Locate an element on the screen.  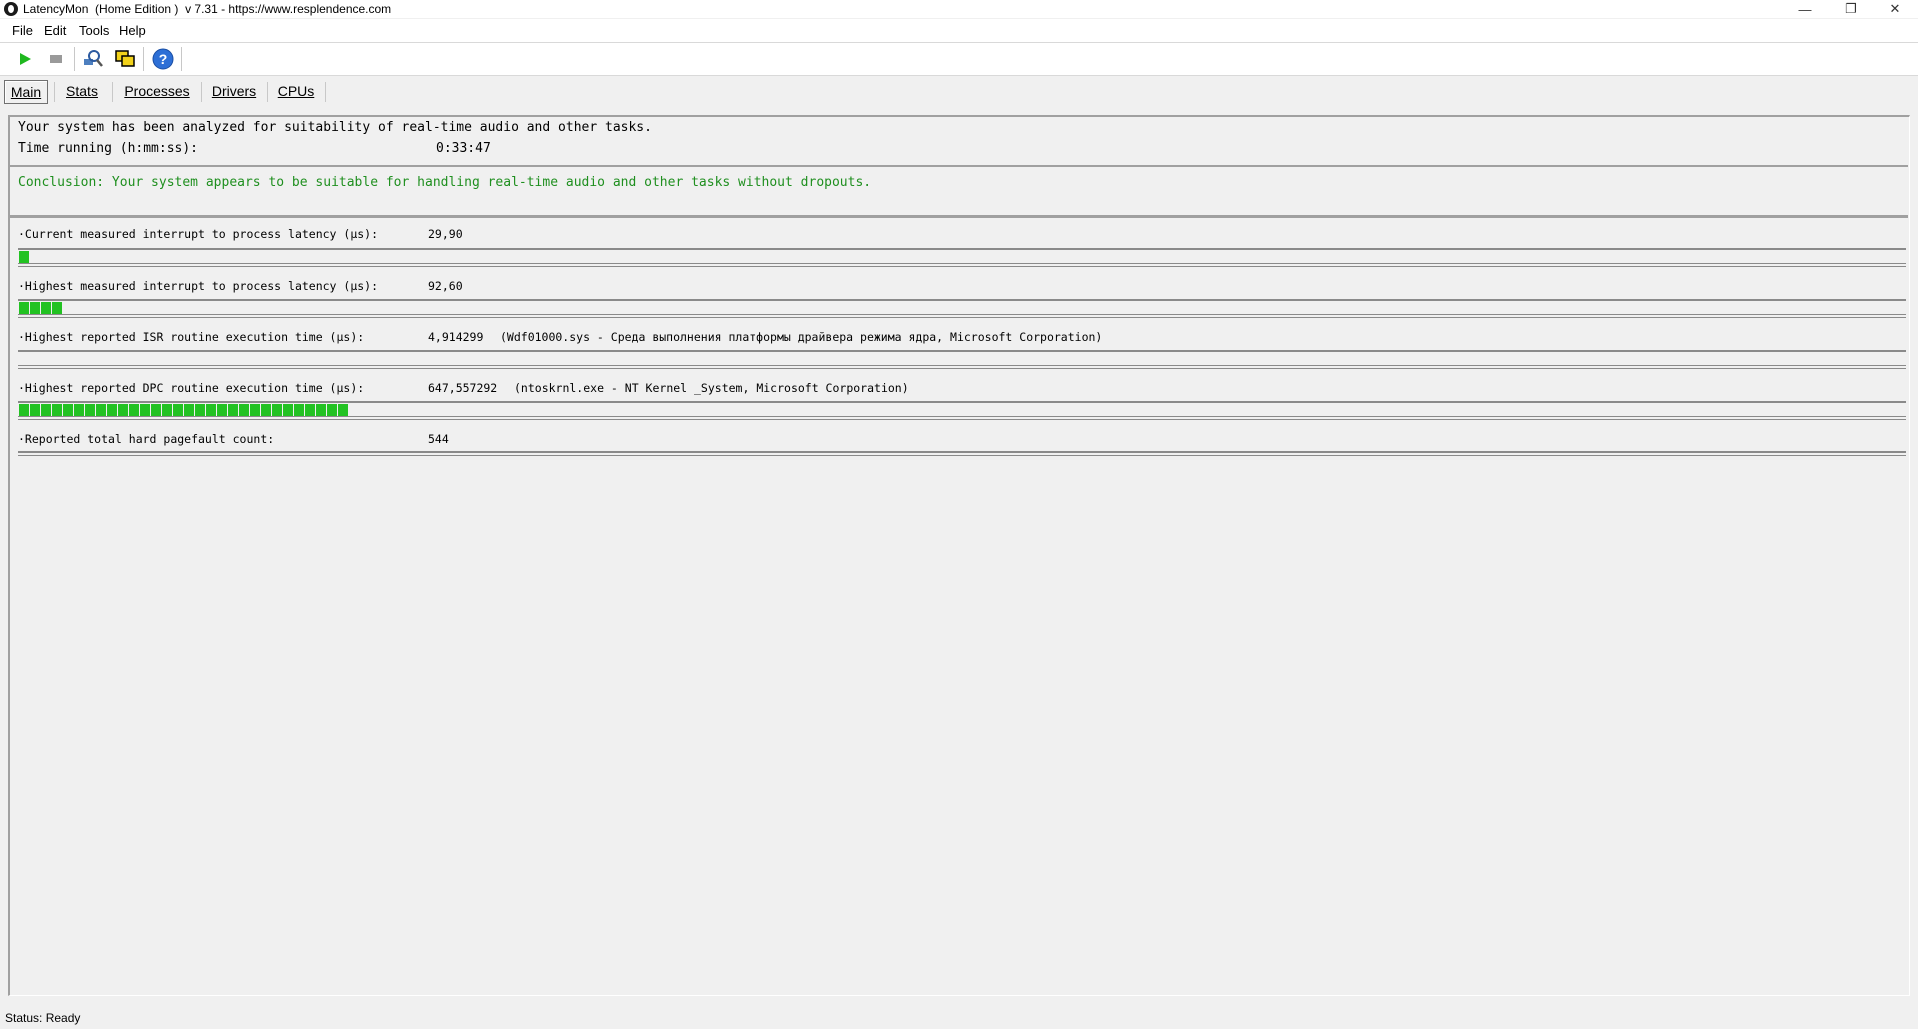
windows-icon is located at coordinates (125, 59).